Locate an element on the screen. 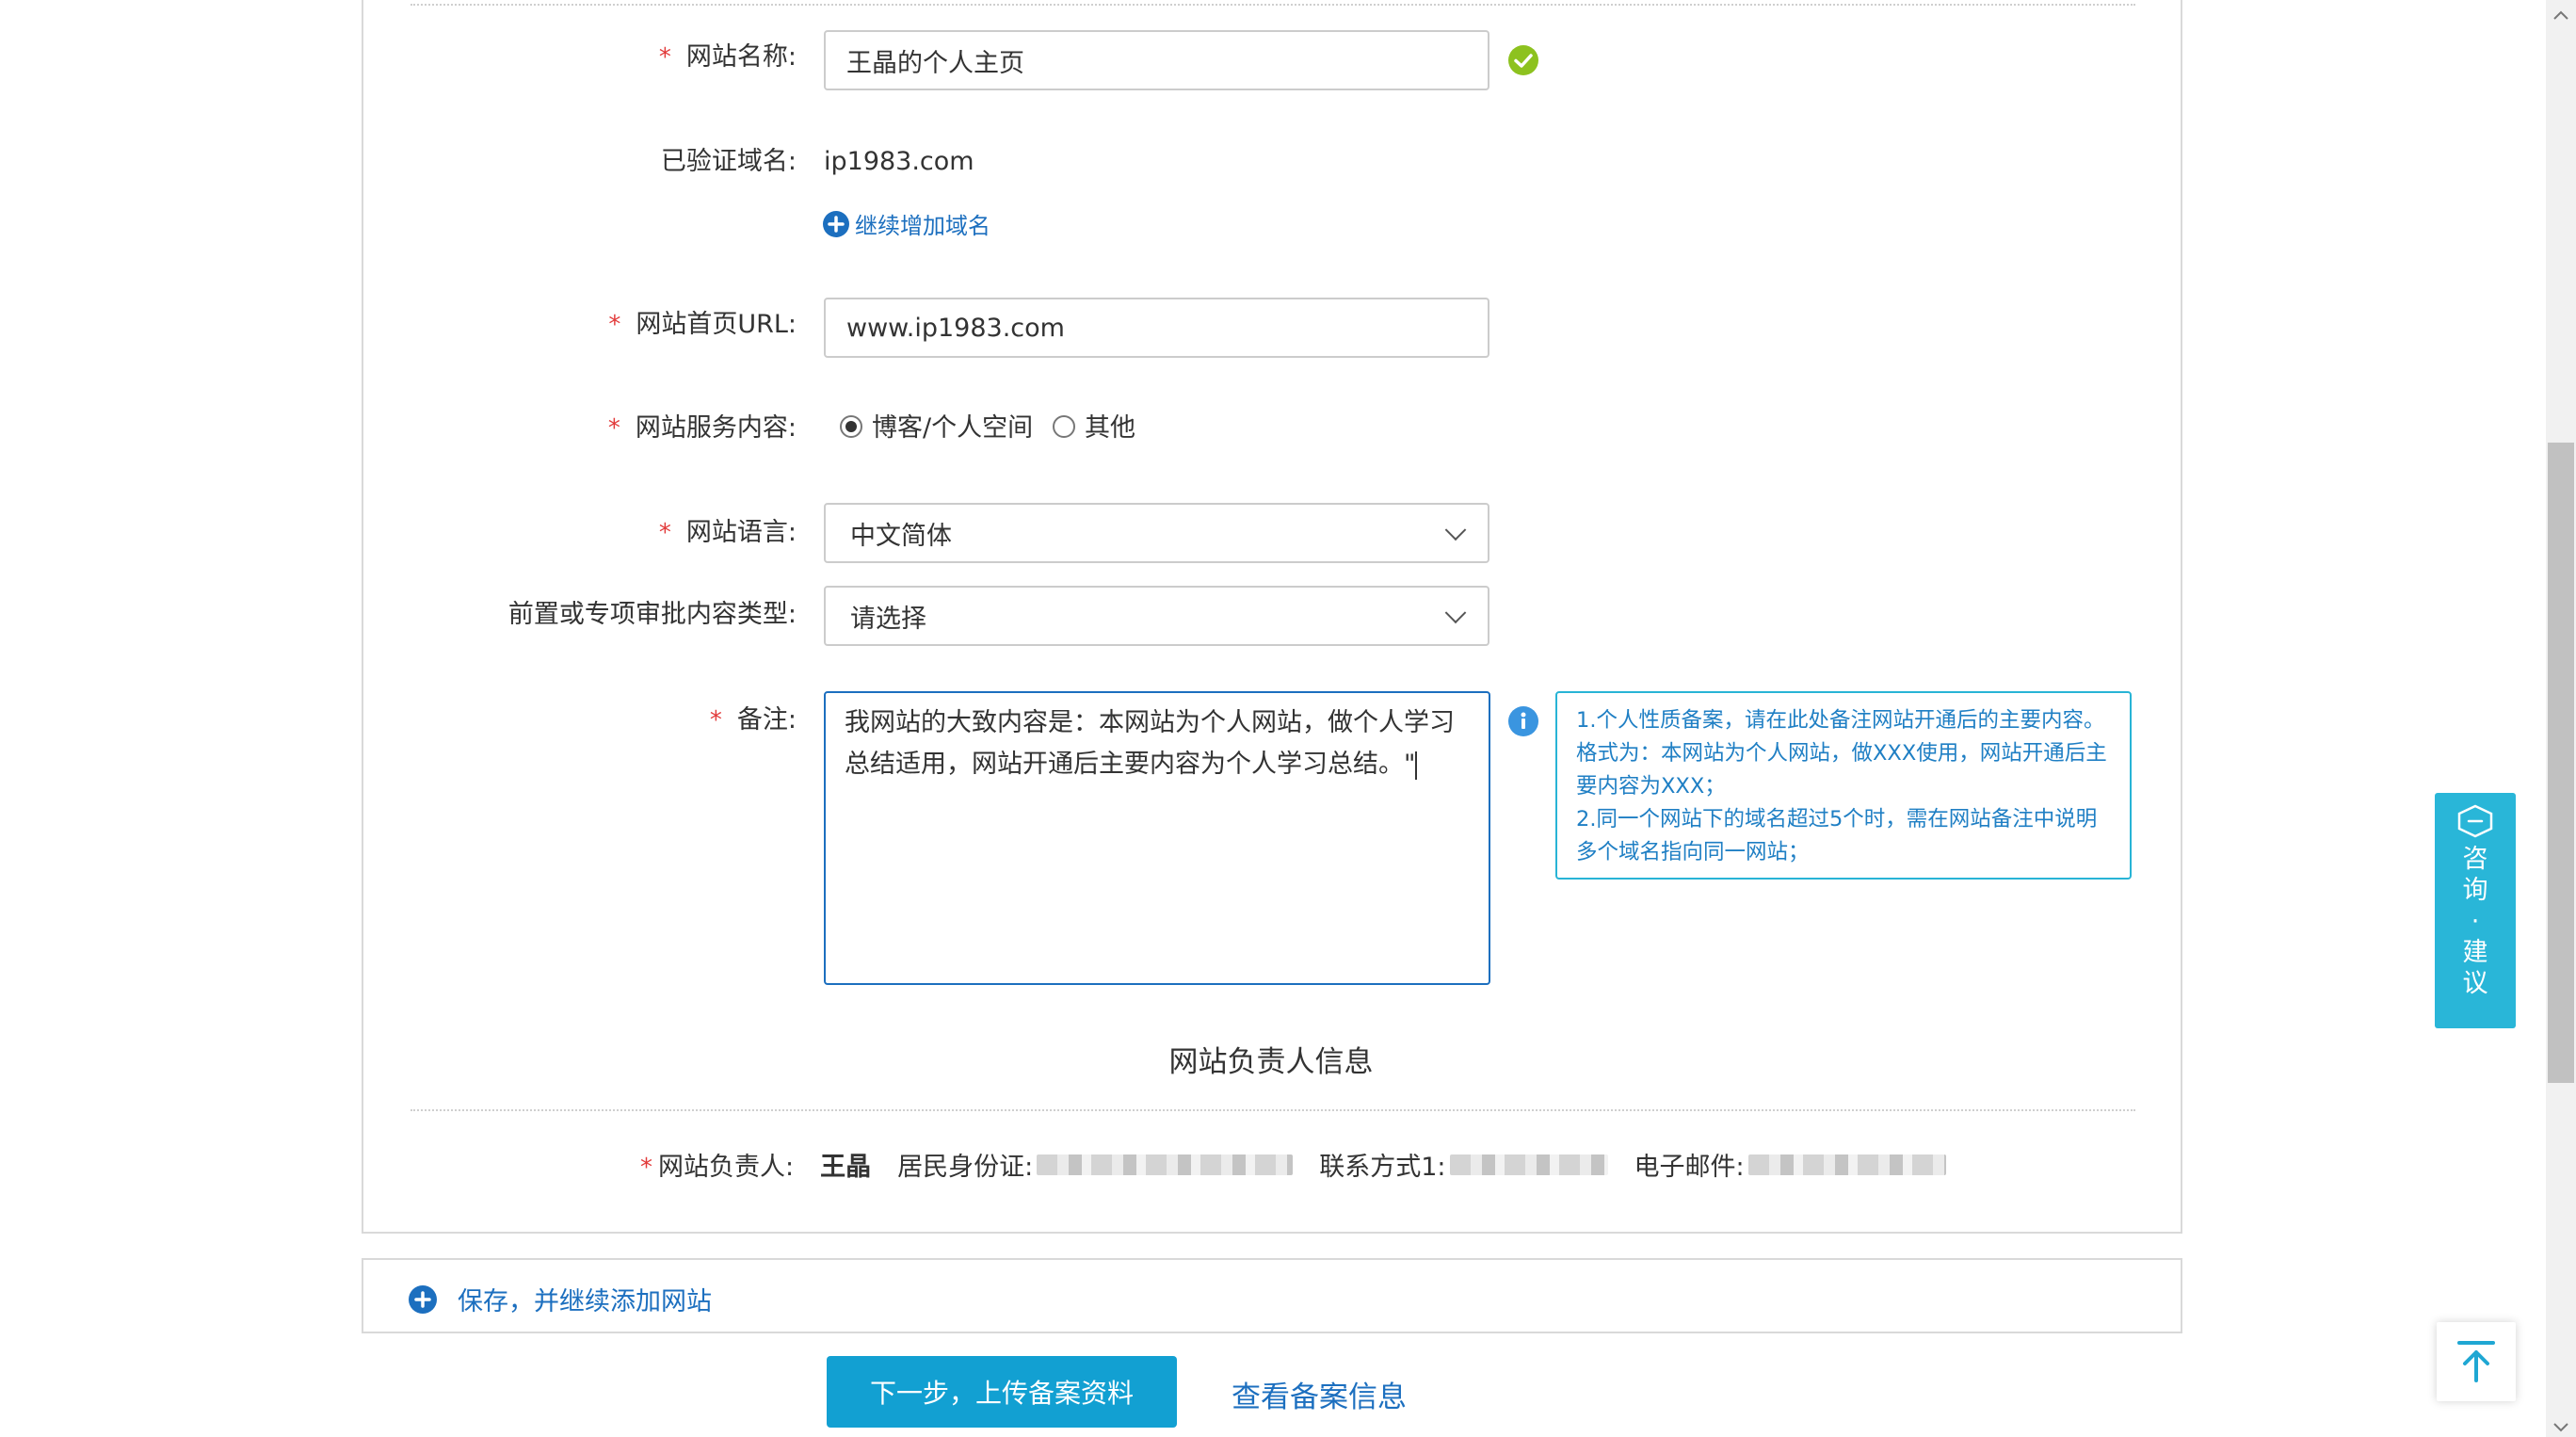 Image resolution: width=2576 pixels, height=1437 pixels. consult-float-button: 咨 询 · 建 议 is located at coordinates (2475, 911).